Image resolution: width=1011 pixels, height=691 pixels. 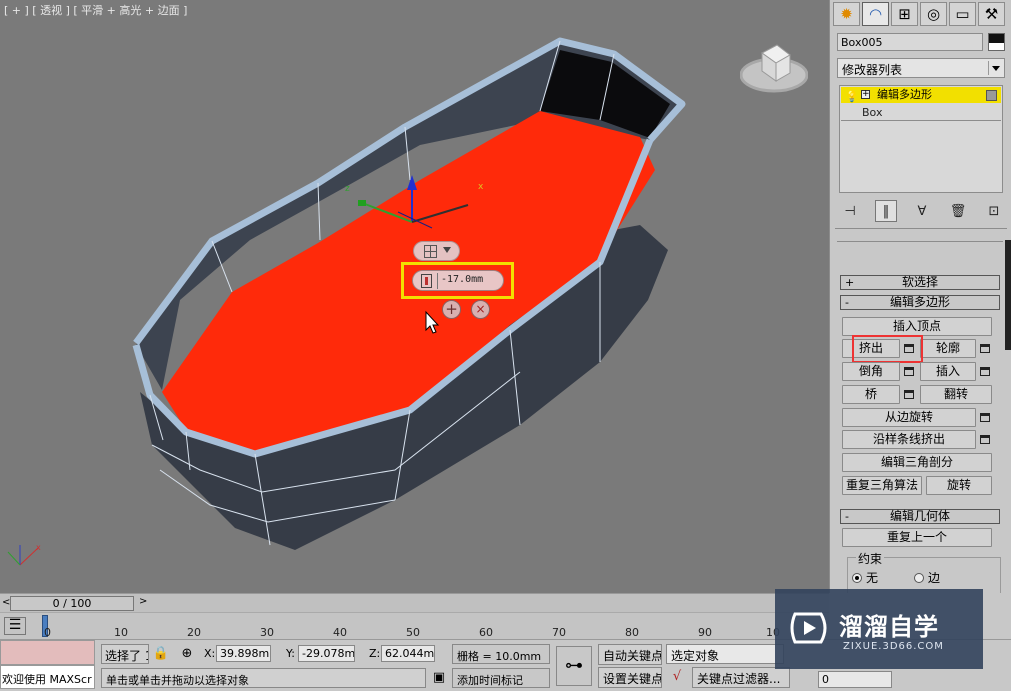 What do you see at coordinates (920, 302) in the screenshot?
I see `rollout-edit-poly: - 编辑多边形` at bounding box center [920, 302].